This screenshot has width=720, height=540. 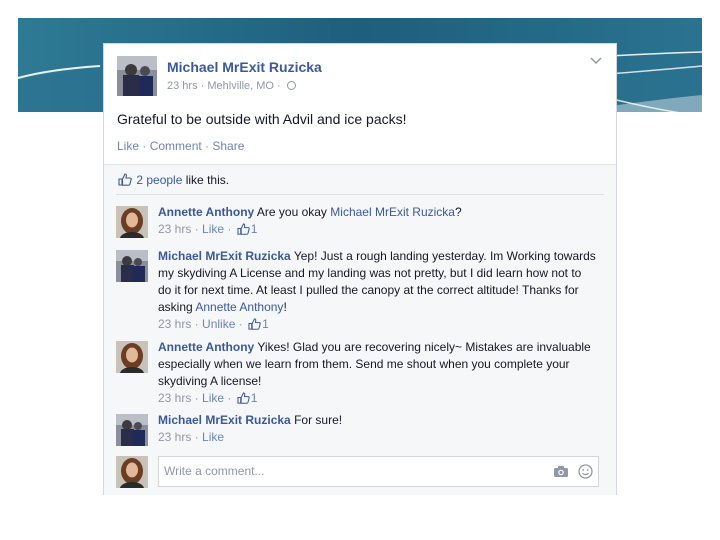 What do you see at coordinates (561, 471) in the screenshot?
I see `camera-icon` at bounding box center [561, 471].